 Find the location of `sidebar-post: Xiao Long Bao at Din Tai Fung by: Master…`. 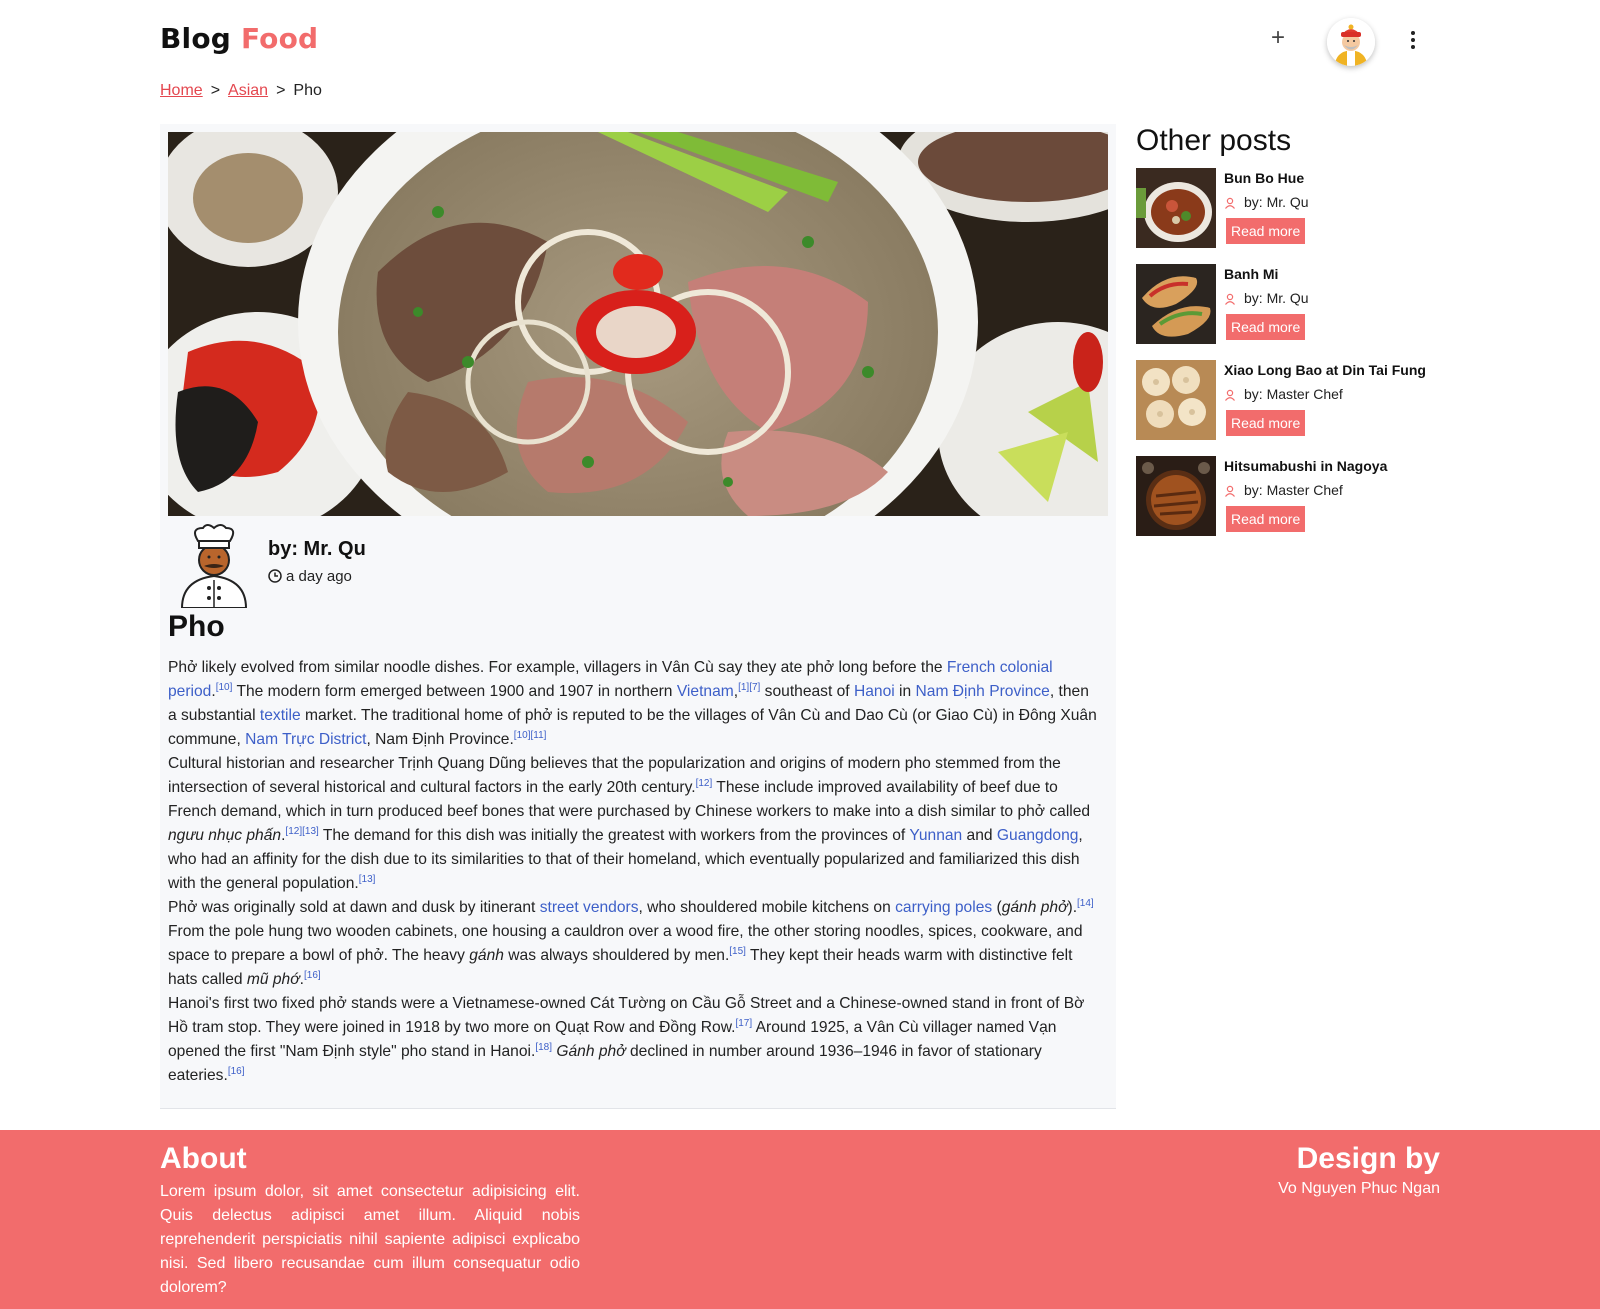

sidebar-post: Xiao Long Bao at Din Tai Fung by: Master… is located at coordinates (1281, 400).